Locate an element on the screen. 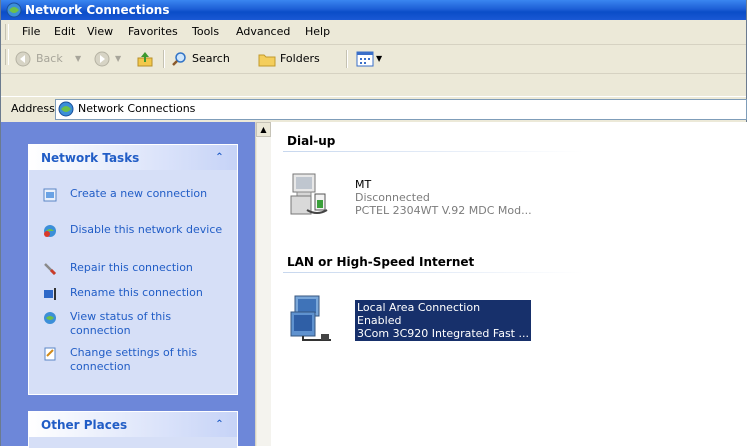  connection-status: Disconnected is located at coordinates (392, 197).